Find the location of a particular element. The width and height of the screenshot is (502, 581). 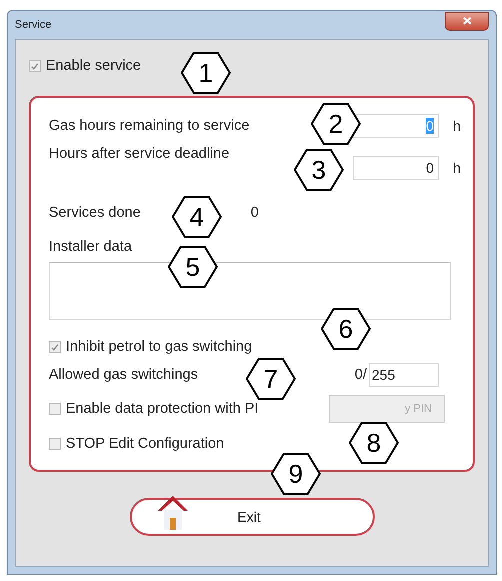

field-label: Services done is located at coordinates (95, 213).